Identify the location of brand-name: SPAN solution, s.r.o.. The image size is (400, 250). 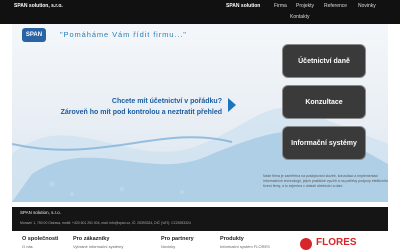
(38, 6).